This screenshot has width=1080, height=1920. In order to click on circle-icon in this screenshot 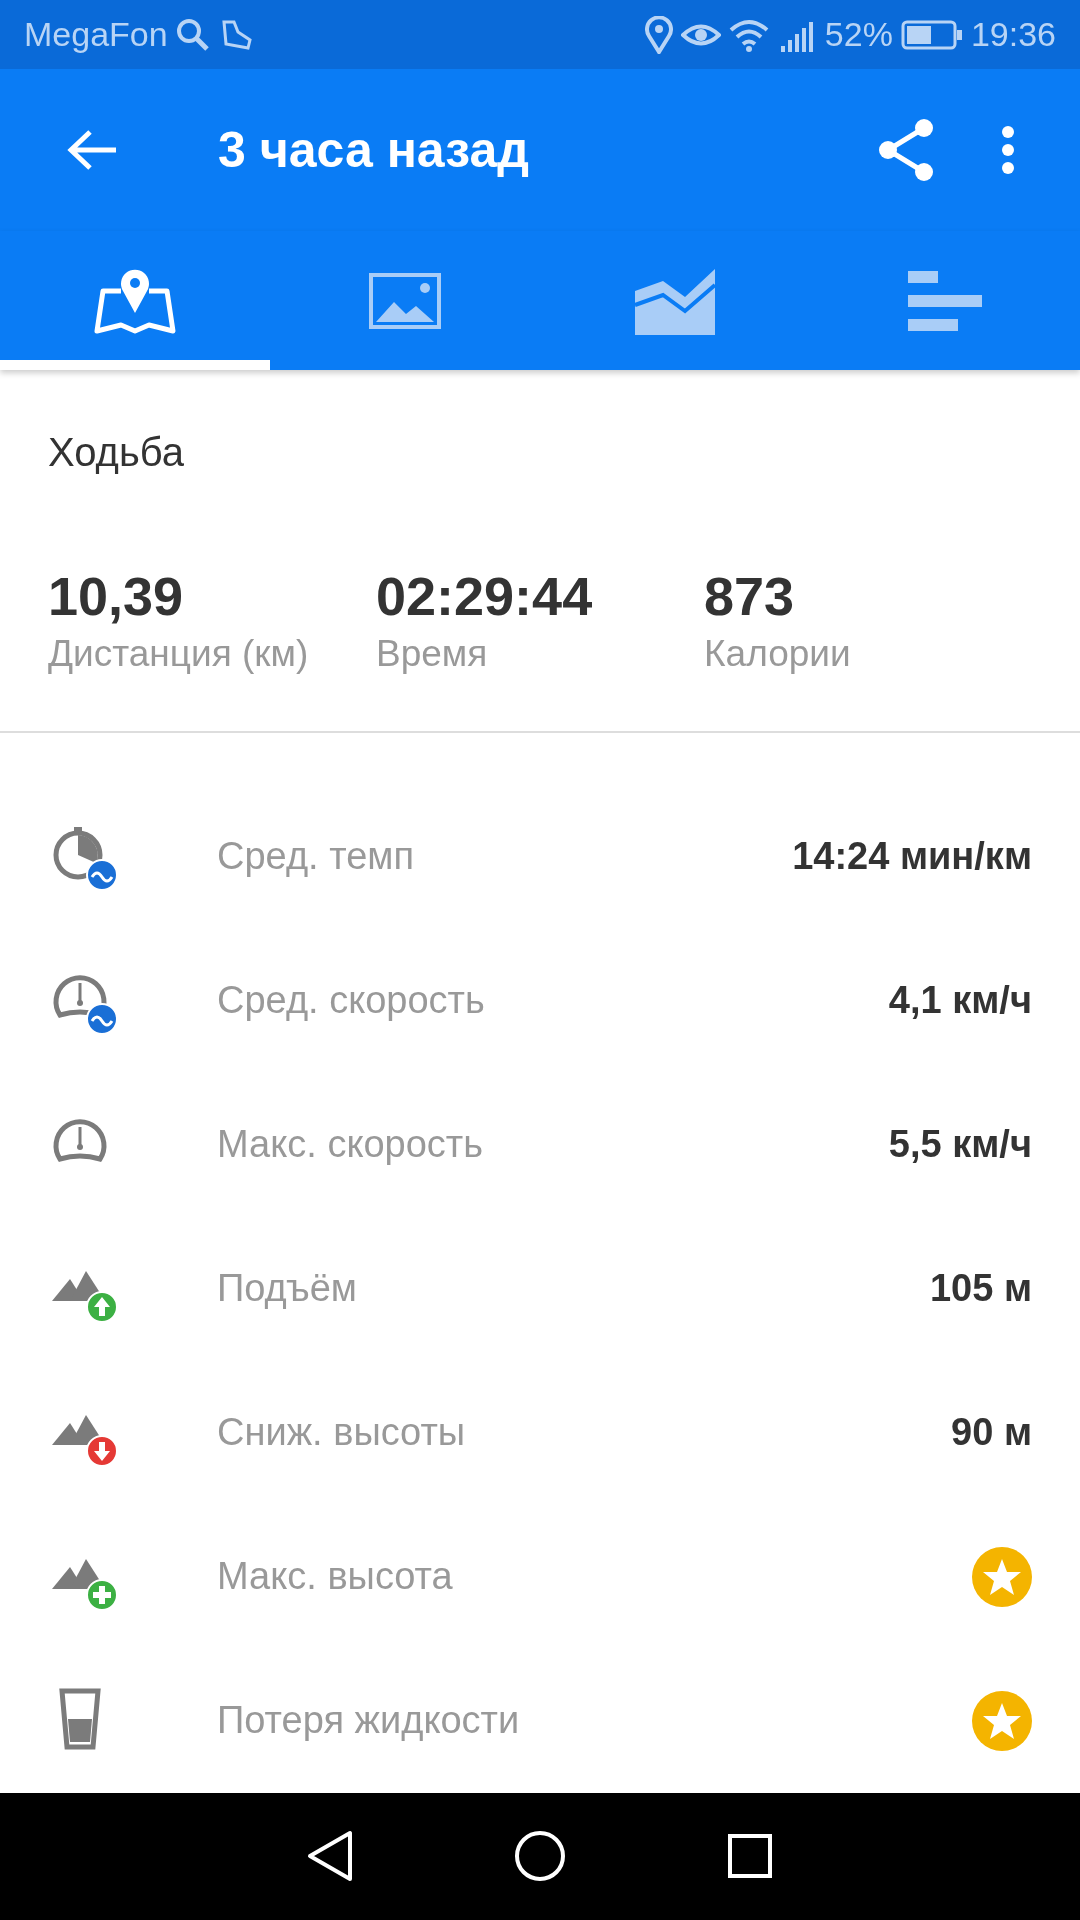, I will do `click(540, 1856)`.